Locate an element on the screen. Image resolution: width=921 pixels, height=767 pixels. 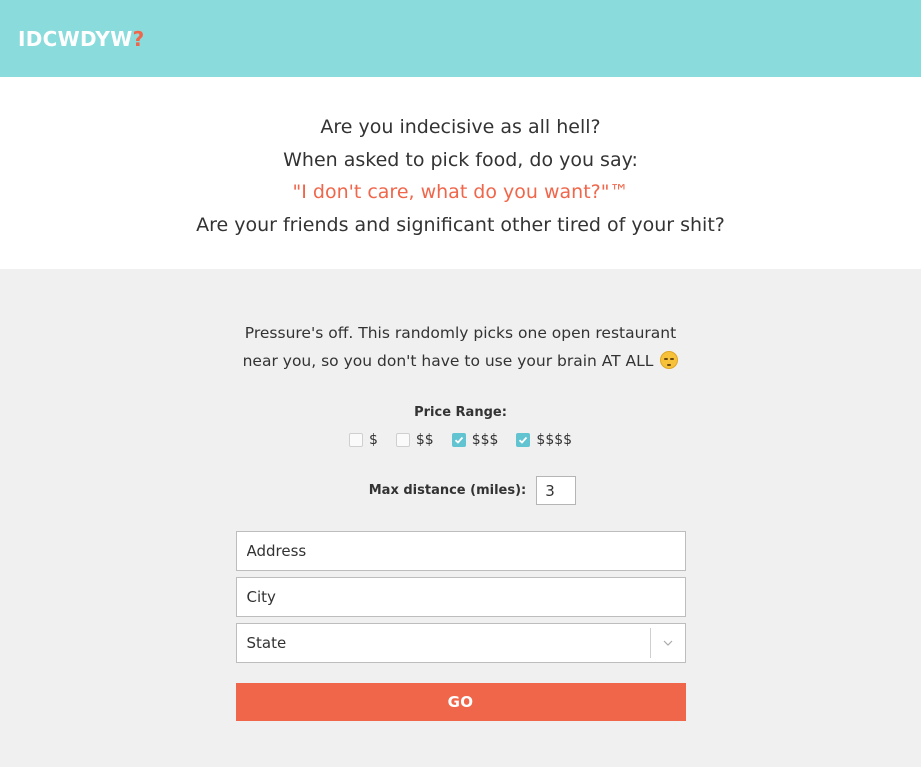
price-option-3: $$$ is located at coordinates (475, 440).